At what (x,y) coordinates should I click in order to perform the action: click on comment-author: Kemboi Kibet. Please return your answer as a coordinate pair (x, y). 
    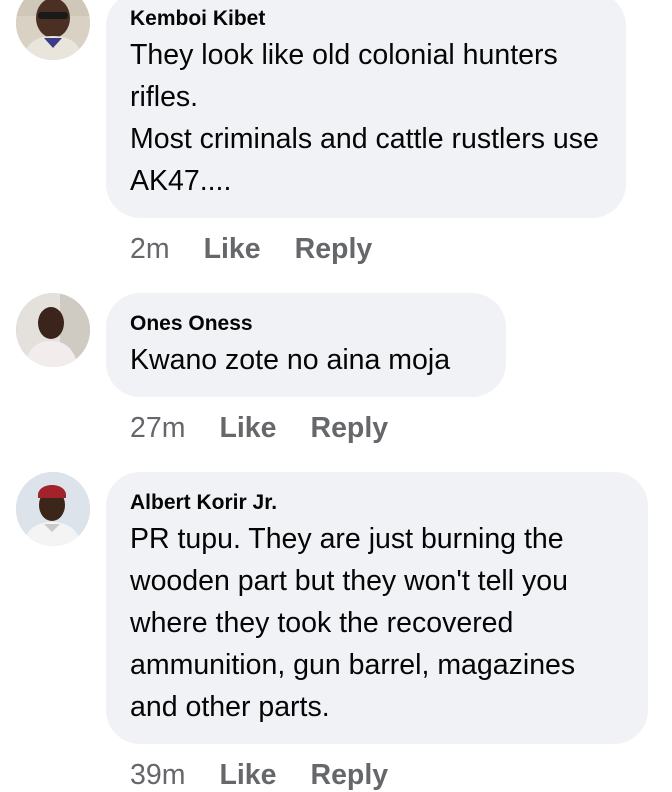
    Looking at the image, I should click on (366, 19).